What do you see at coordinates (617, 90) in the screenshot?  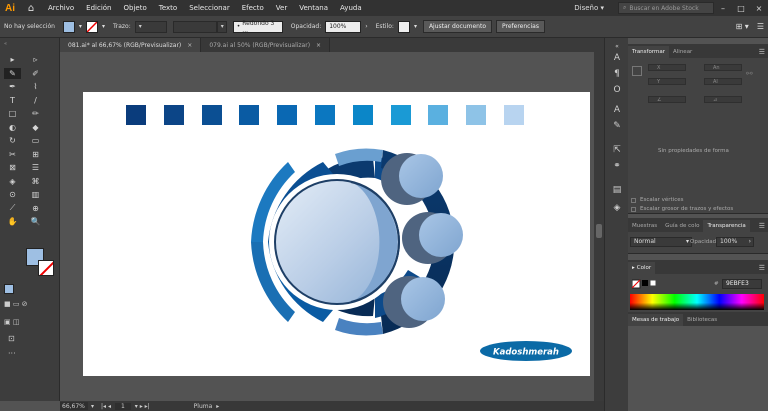 I see `opentype-icon: O` at bounding box center [617, 90].